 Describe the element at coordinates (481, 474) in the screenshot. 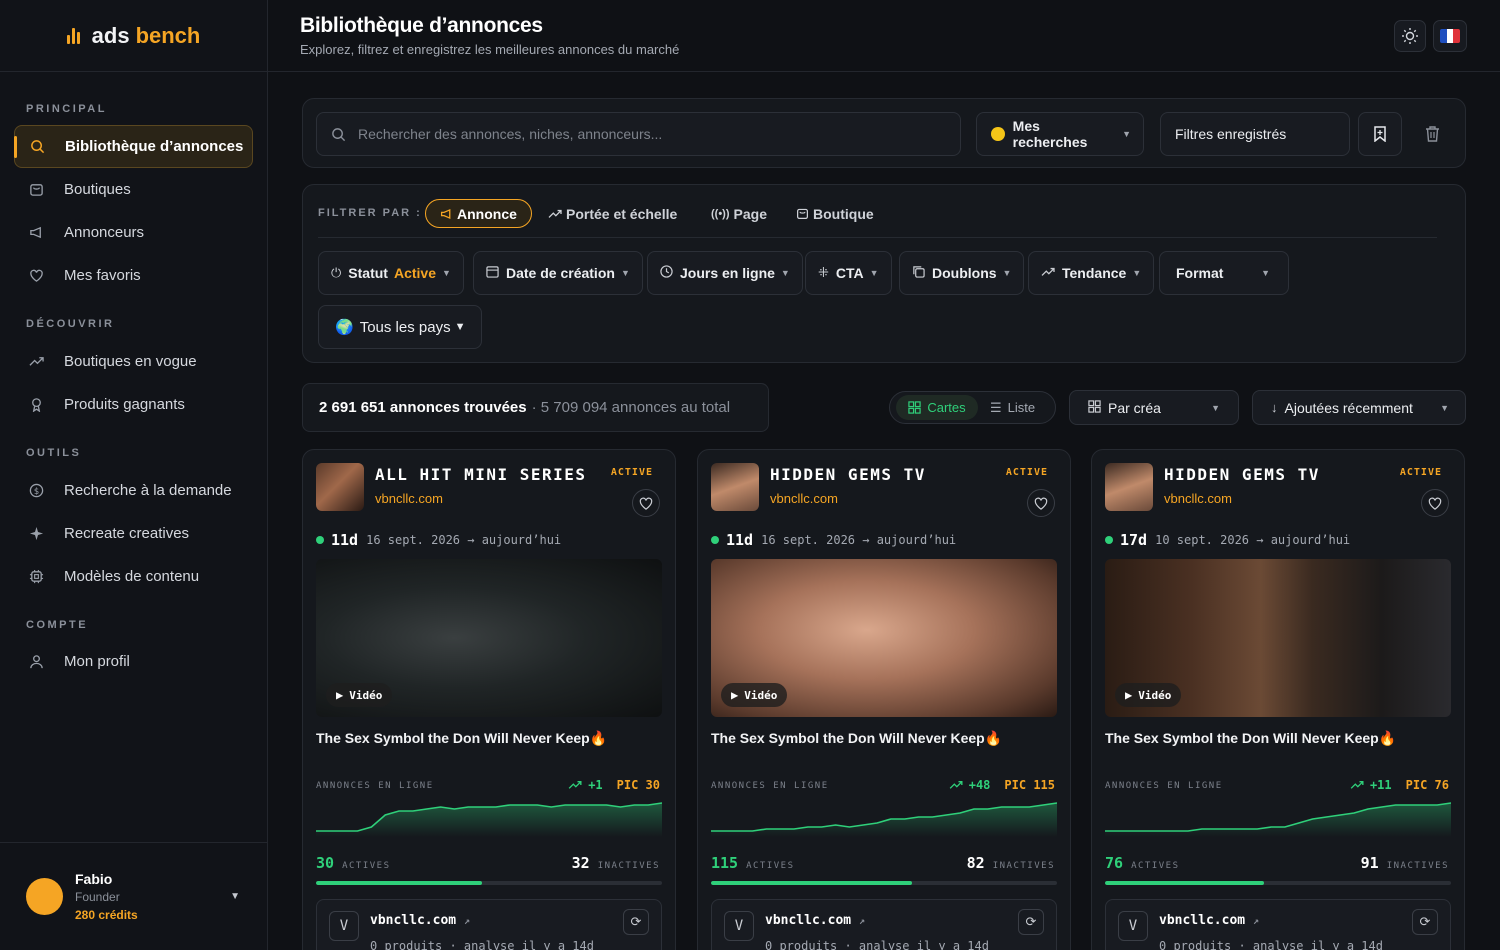

I see `advertiser-name: ALL HIT MINI SERIES` at that location.